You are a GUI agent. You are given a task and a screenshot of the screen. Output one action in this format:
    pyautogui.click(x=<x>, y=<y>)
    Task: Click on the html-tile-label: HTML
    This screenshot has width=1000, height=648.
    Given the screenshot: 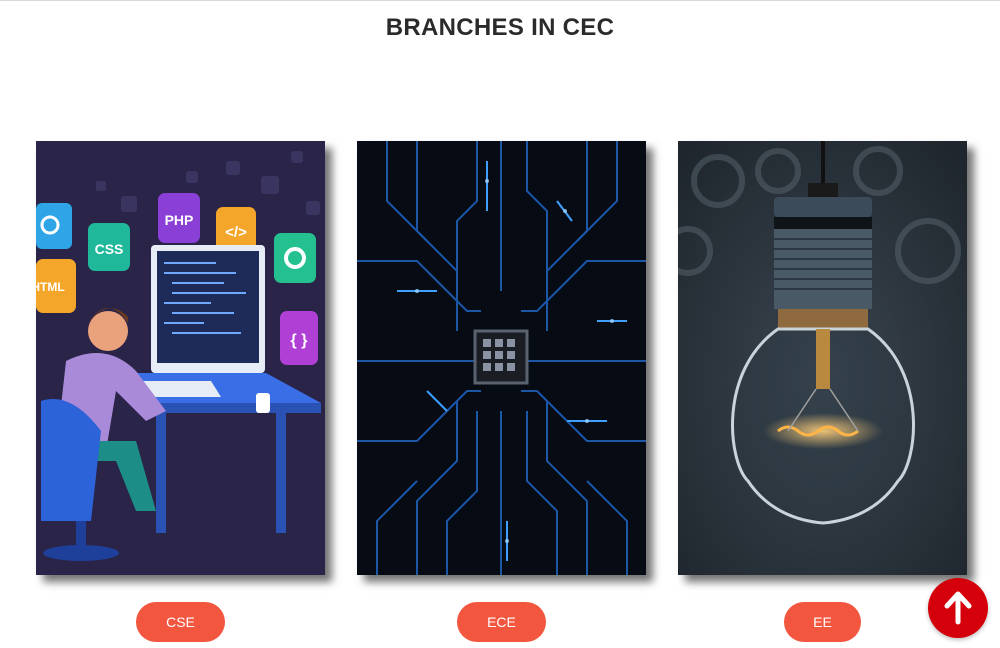 What is the action you would take?
    pyautogui.click(x=50, y=287)
    